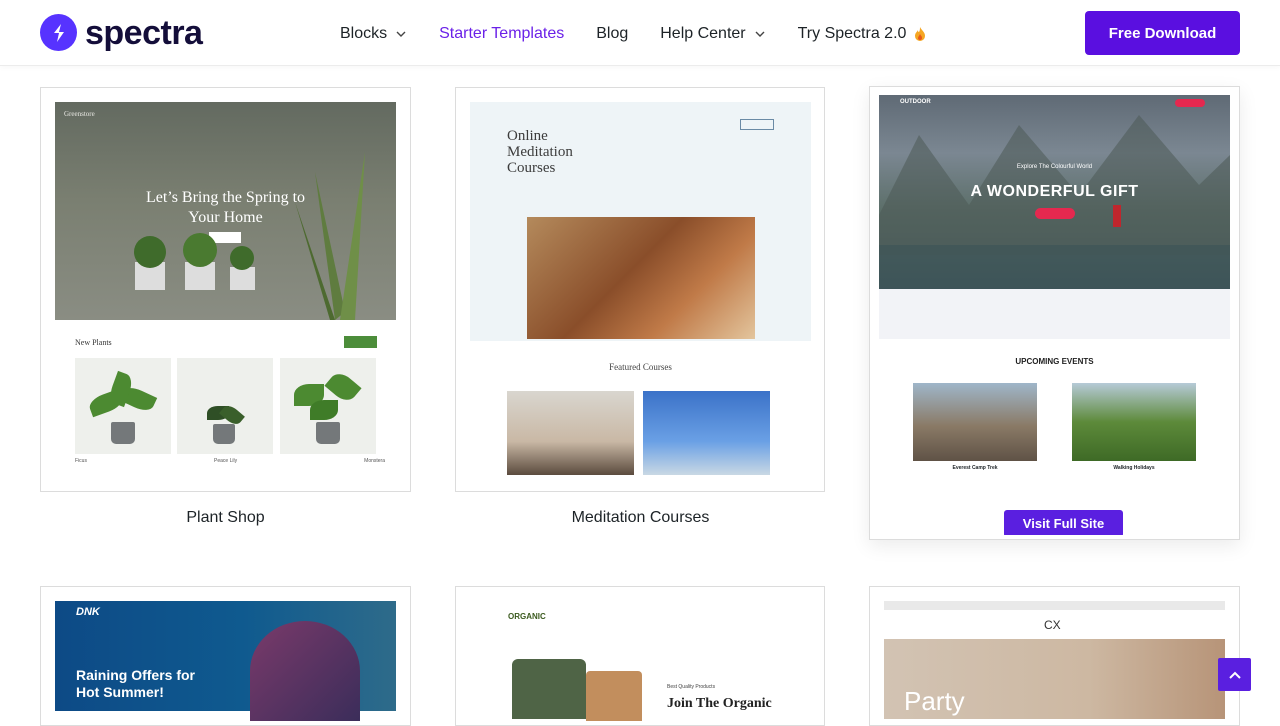 The height and width of the screenshot is (726, 1280). Describe the element at coordinates (144, 32) in the screenshot. I see `brand-name: spectra` at that location.